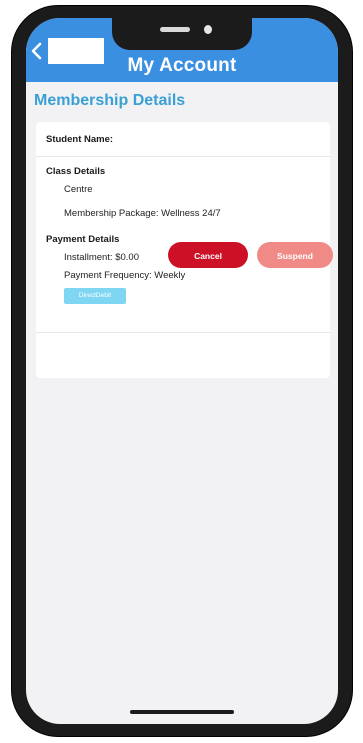  What do you see at coordinates (182, 34) in the screenshot?
I see `device-notch` at bounding box center [182, 34].